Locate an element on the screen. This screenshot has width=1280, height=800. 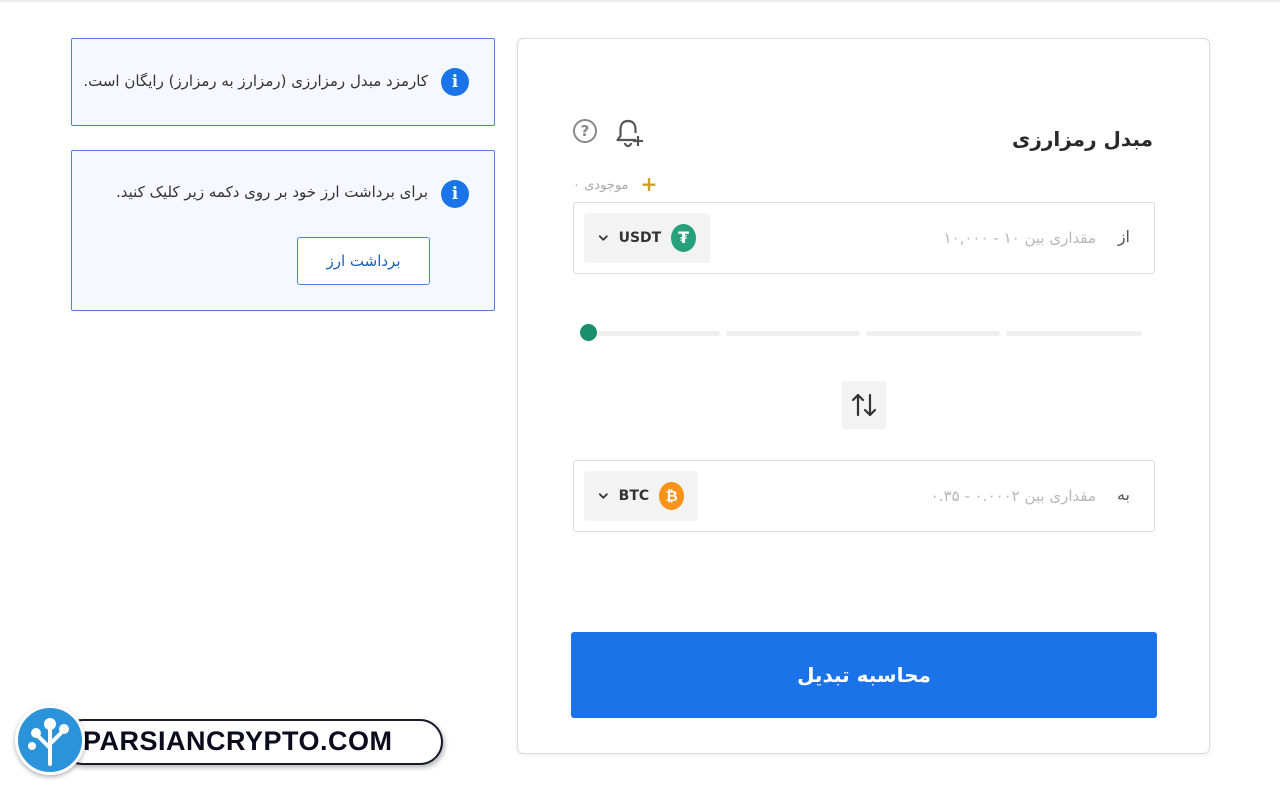
swap-button is located at coordinates (864, 405).